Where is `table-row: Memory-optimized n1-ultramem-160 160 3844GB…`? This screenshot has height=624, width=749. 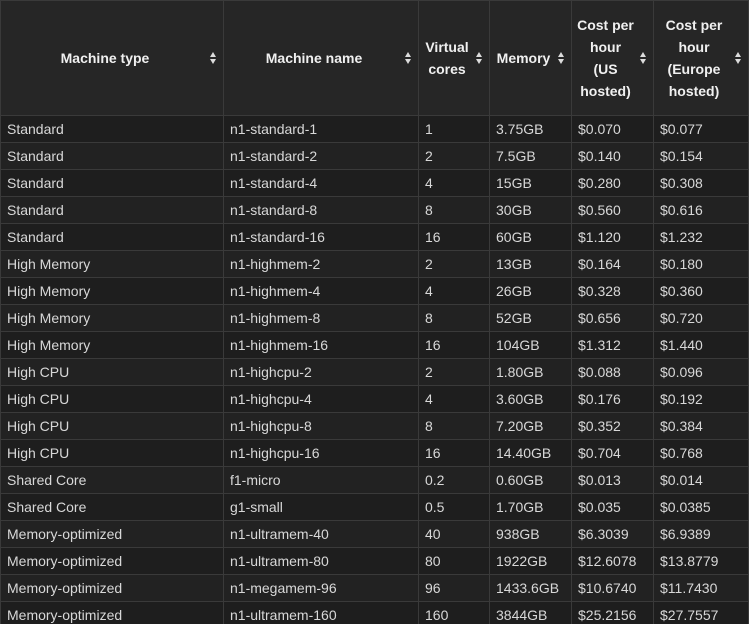
table-row: Memory-optimized n1-ultramem-160 160 3844GB… is located at coordinates (374, 612).